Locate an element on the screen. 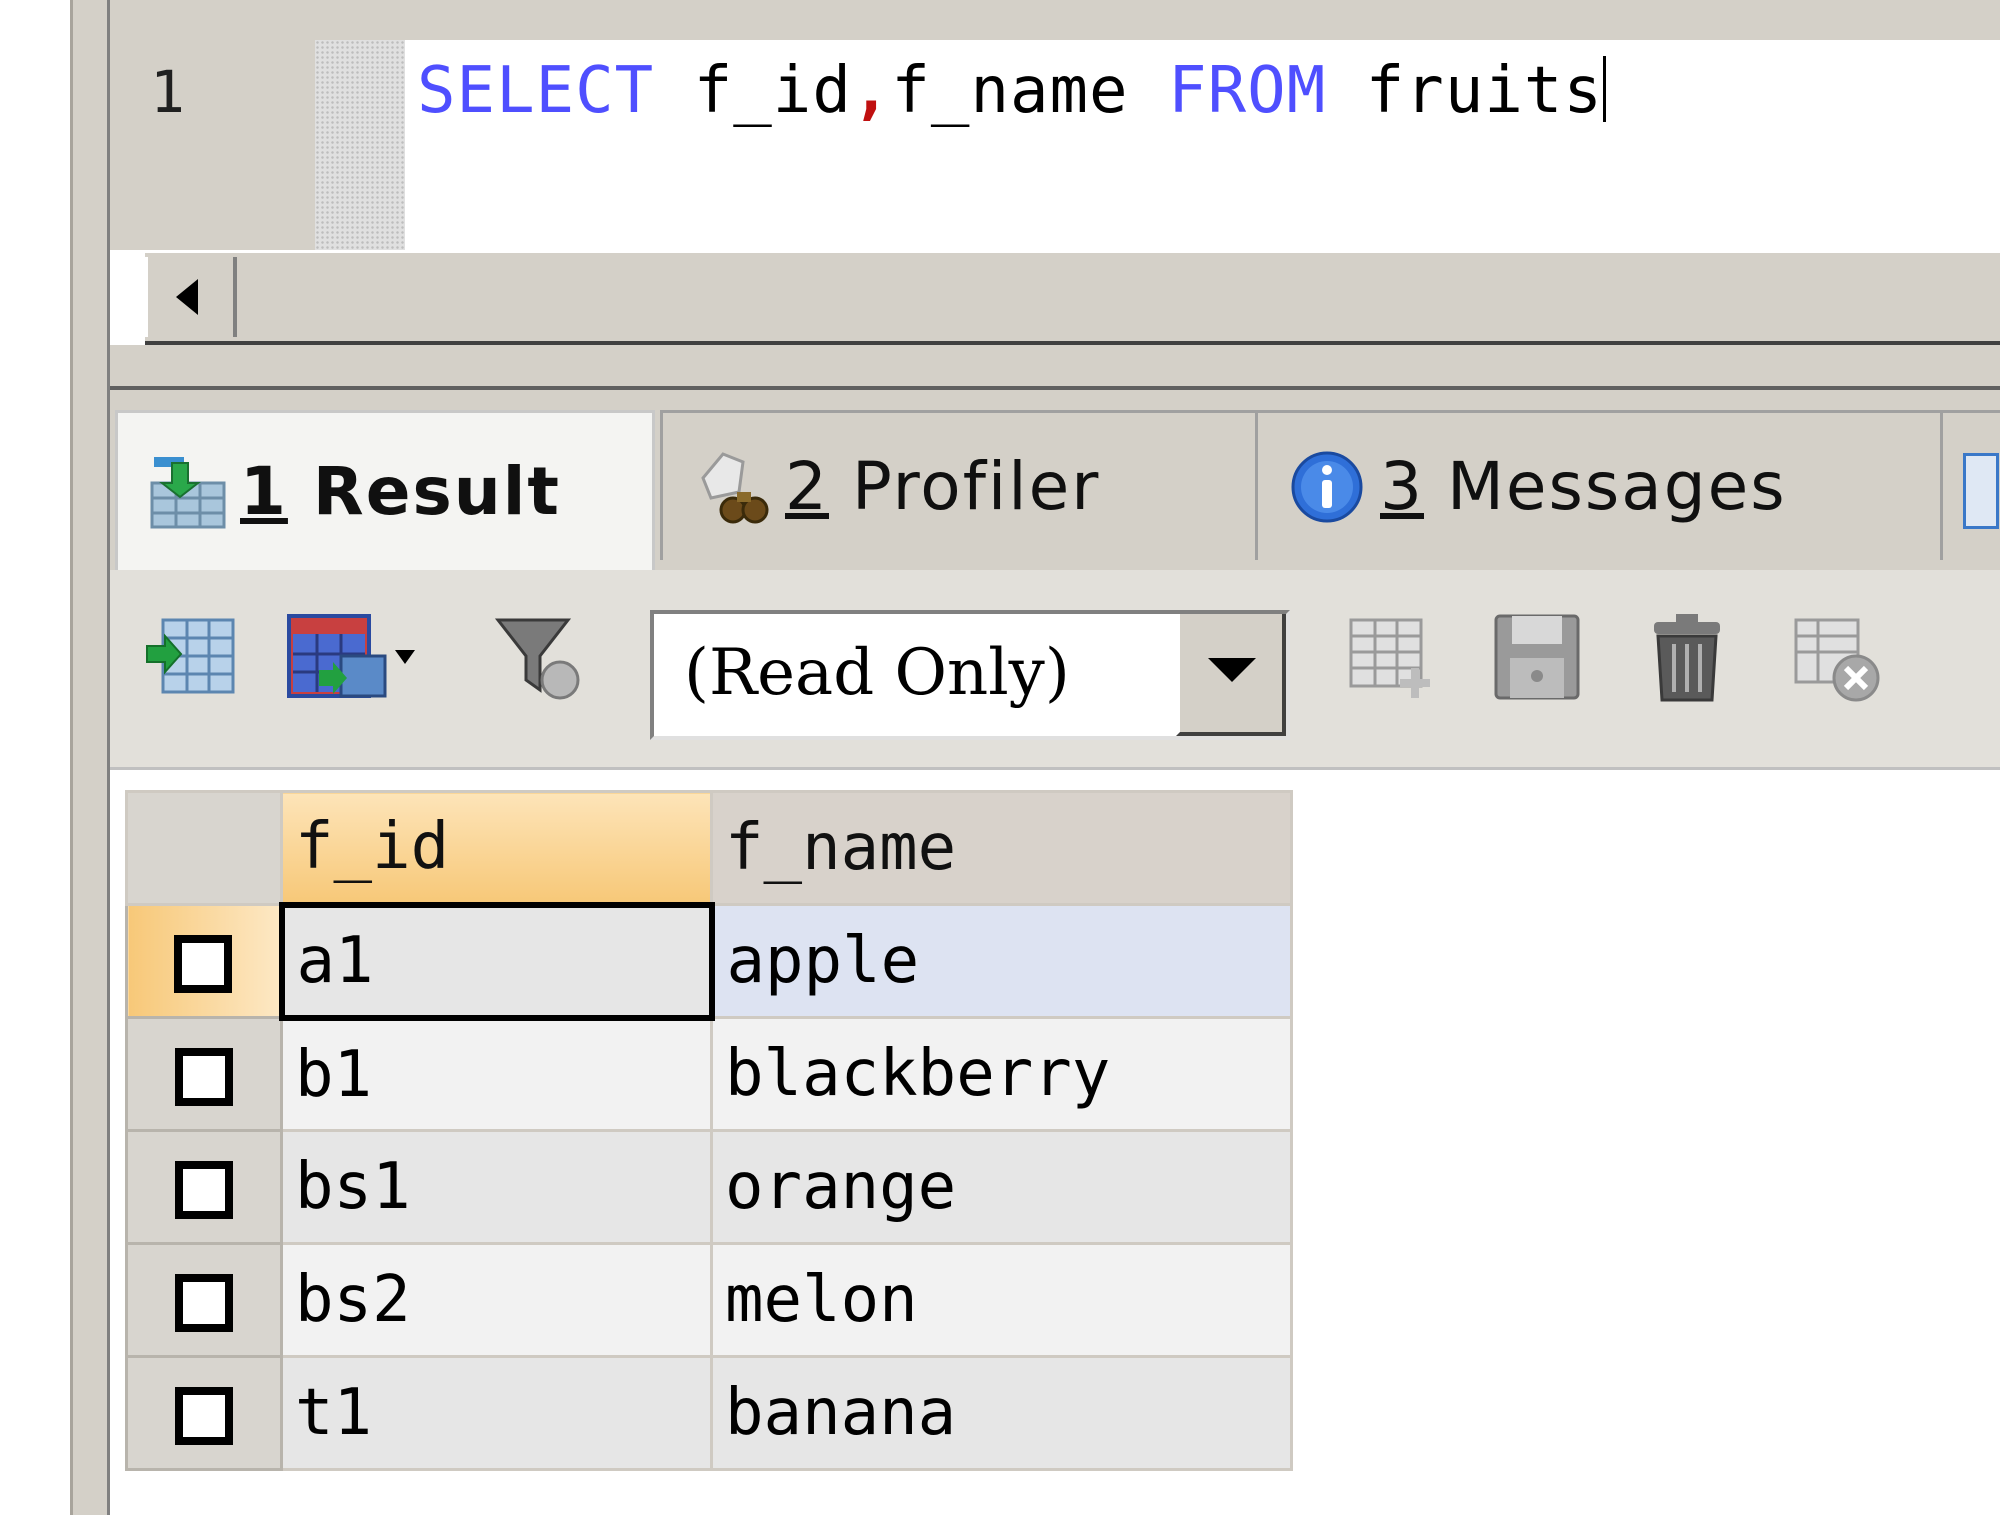 This screenshot has height=1515, width=2000. header-row: f_id f_name is located at coordinates (709, 848).